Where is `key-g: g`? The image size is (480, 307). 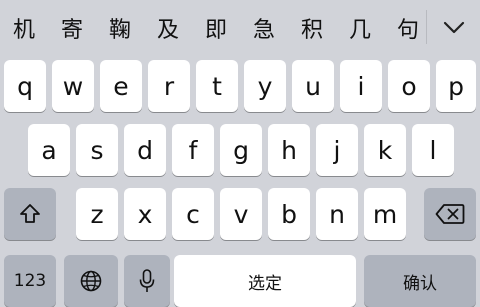
key-g: g is located at coordinates (241, 150).